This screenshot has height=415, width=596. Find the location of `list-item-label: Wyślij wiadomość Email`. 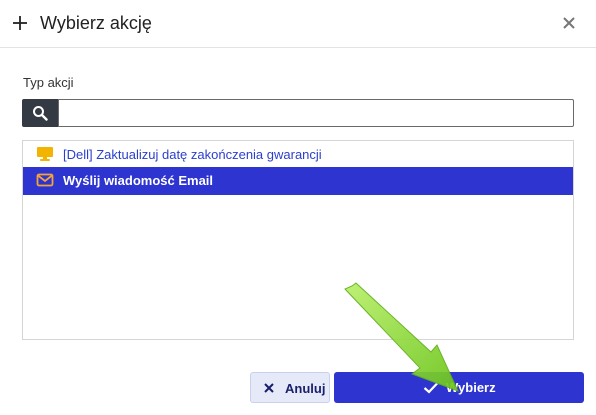

list-item-label: Wyślij wiadomość Email is located at coordinates (138, 180).